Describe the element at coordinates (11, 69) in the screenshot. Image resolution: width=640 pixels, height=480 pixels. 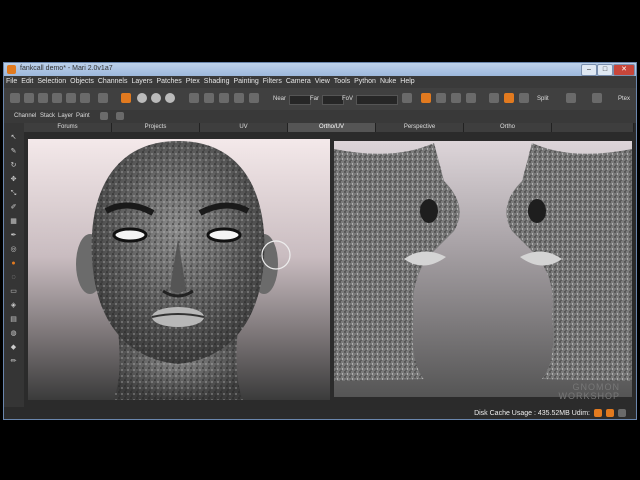
I see `mari-app-icon` at that location.